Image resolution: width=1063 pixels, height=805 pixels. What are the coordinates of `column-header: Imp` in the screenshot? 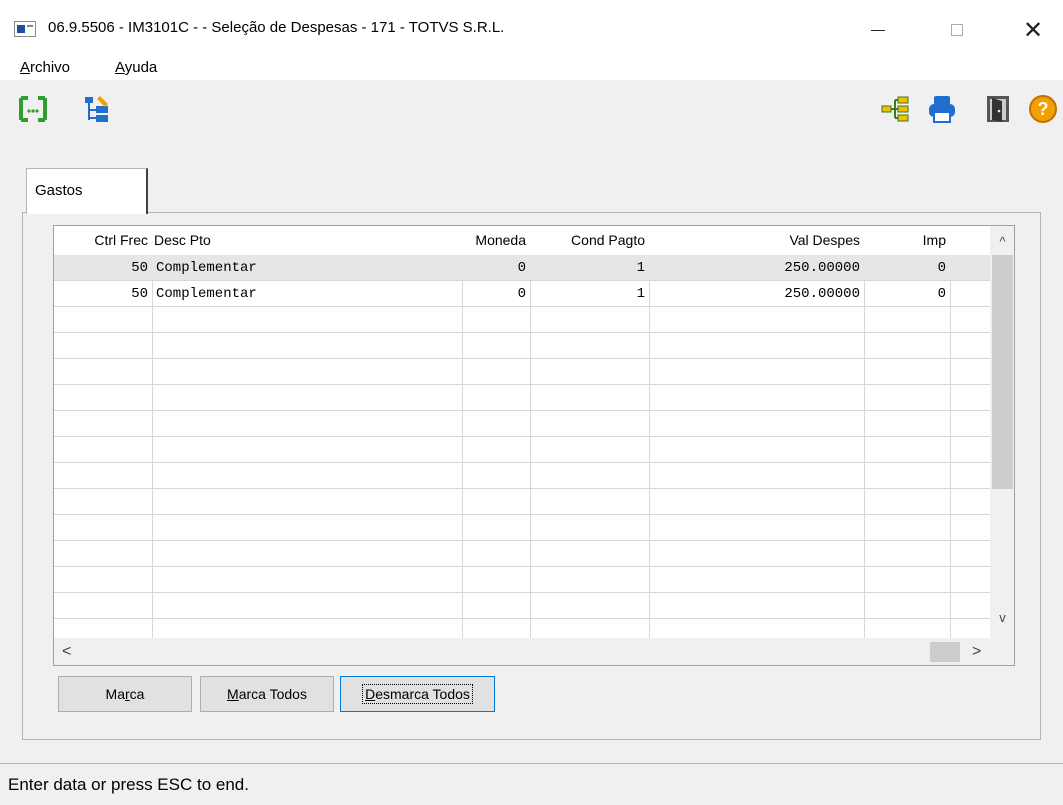 It's located at (907, 240).